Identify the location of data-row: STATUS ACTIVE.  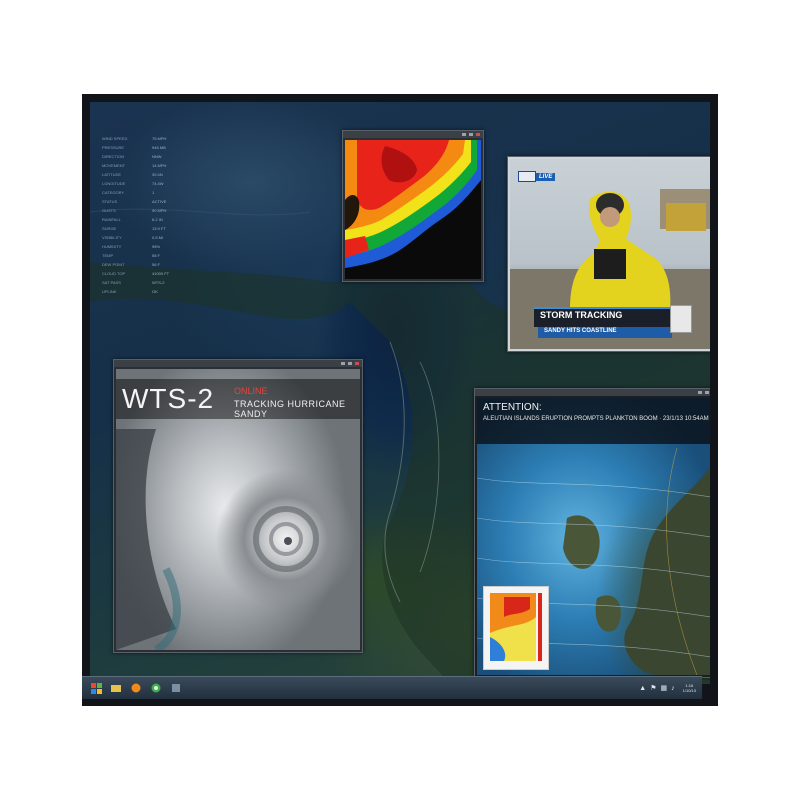
(157, 203).